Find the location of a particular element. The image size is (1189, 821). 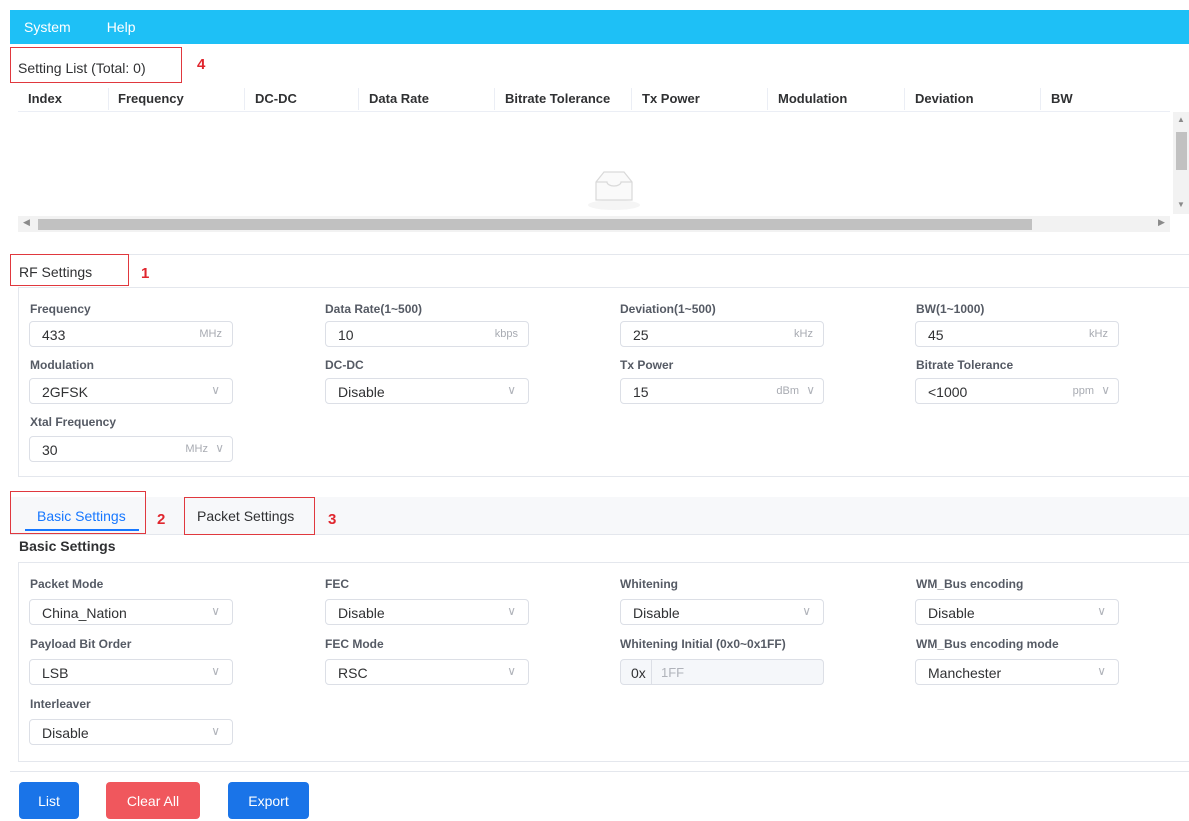

data-rate-input: 10 kbps is located at coordinates (427, 334).